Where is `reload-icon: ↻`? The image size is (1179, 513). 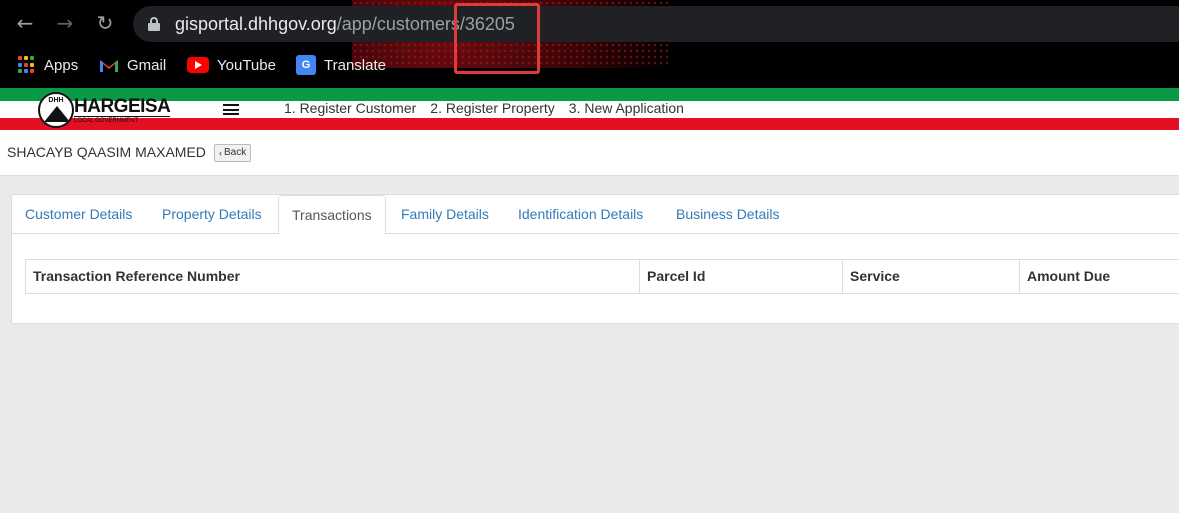 reload-icon: ↻ is located at coordinates (105, 23).